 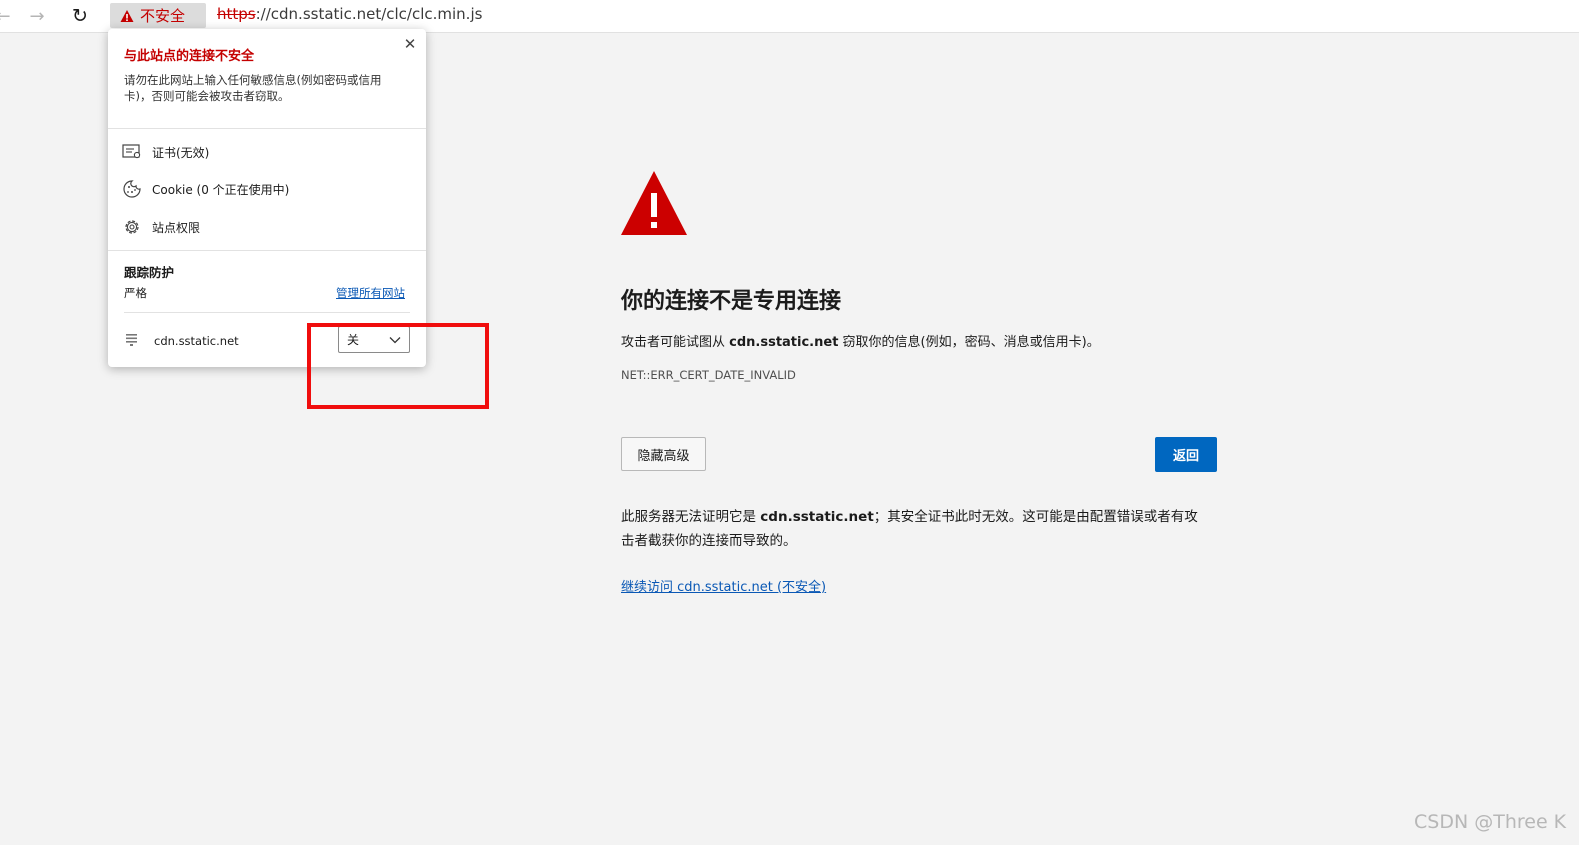 What do you see at coordinates (181, 152) in the screenshot?
I see `certificate-label: 证书(无效)` at bounding box center [181, 152].